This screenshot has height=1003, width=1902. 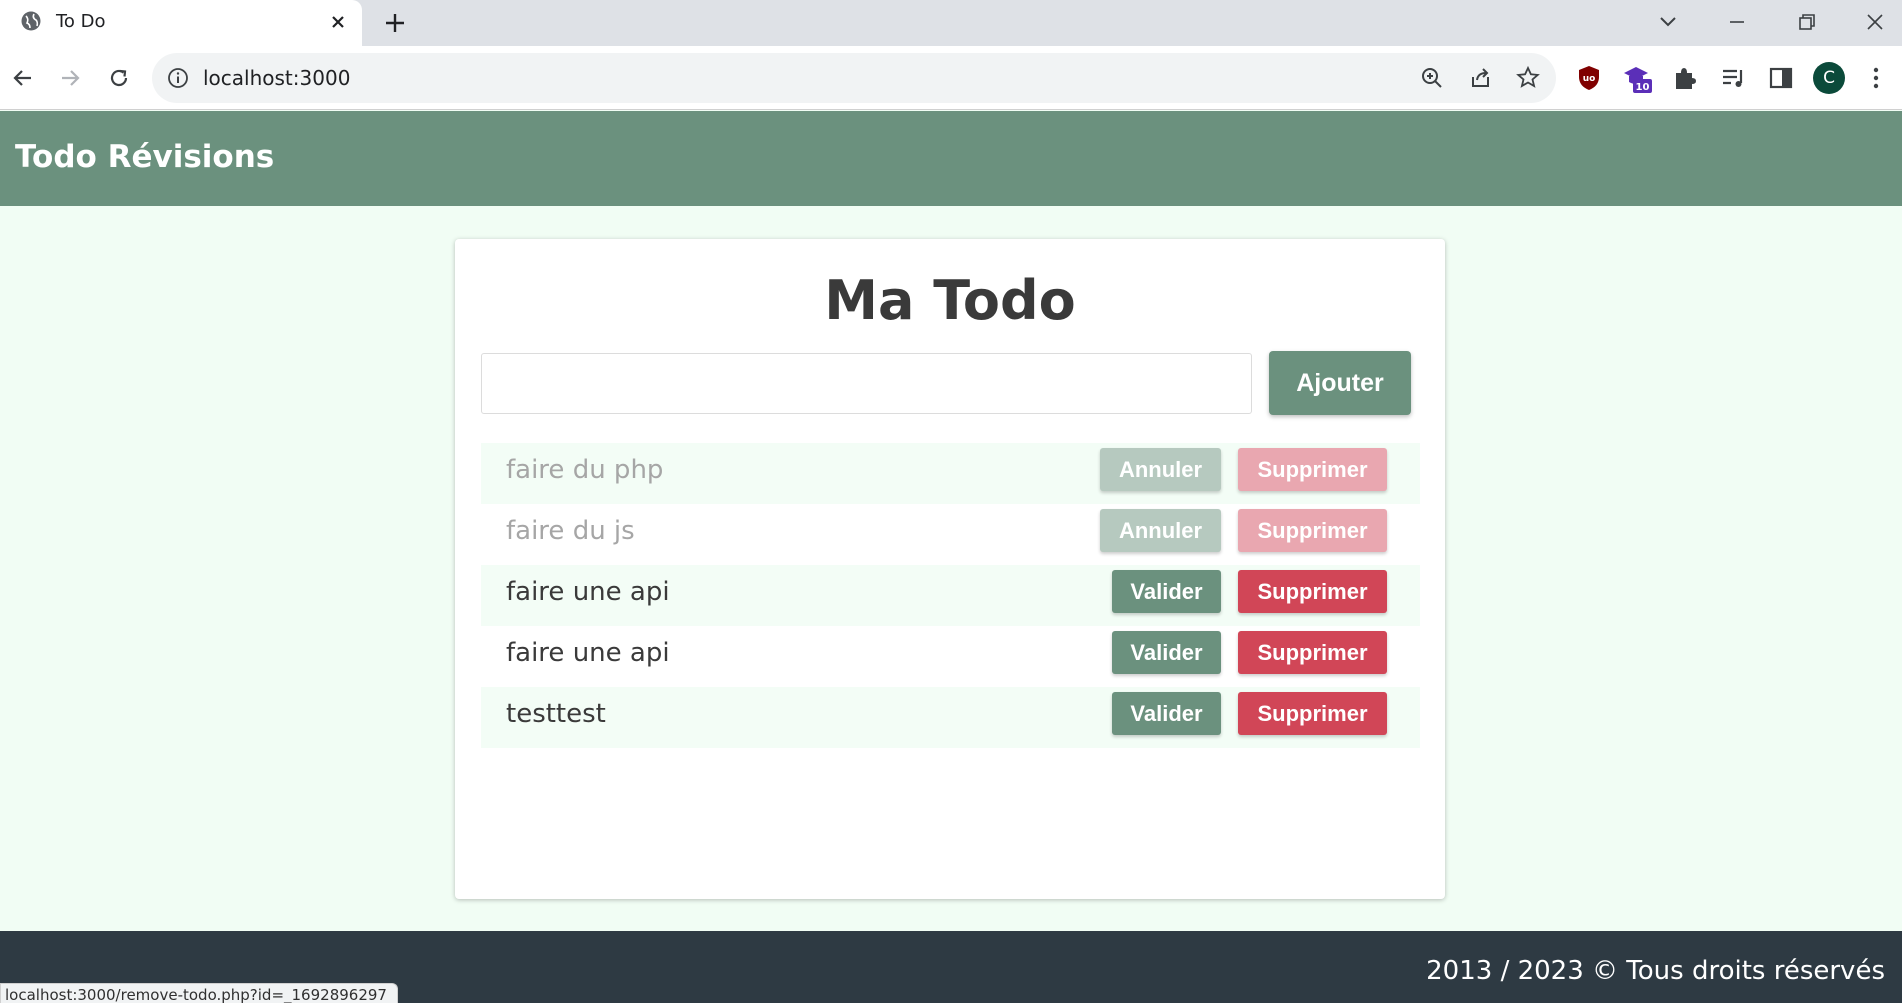 What do you see at coordinates (950, 300) in the screenshot?
I see `page-title: Ma Todo` at bounding box center [950, 300].